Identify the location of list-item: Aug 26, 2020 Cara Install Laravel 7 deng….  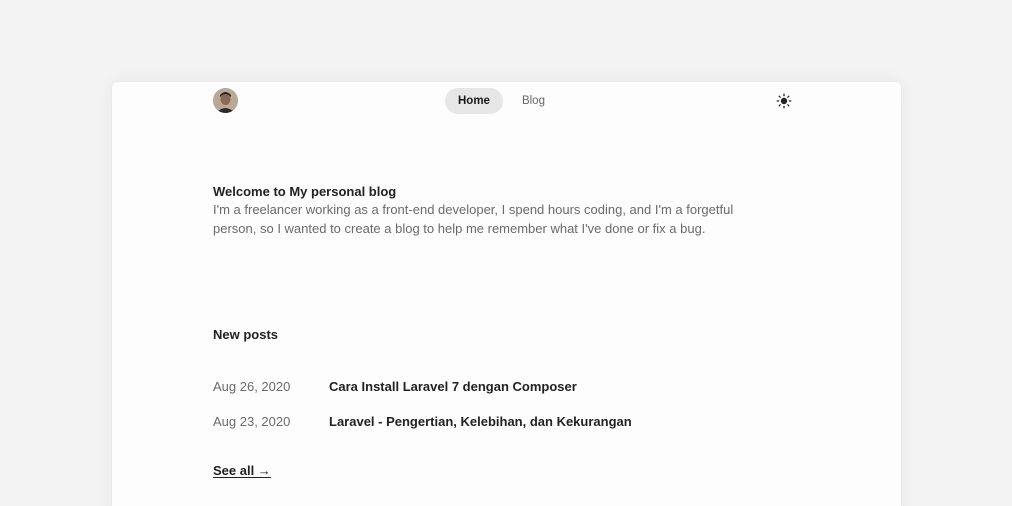
(493, 386).